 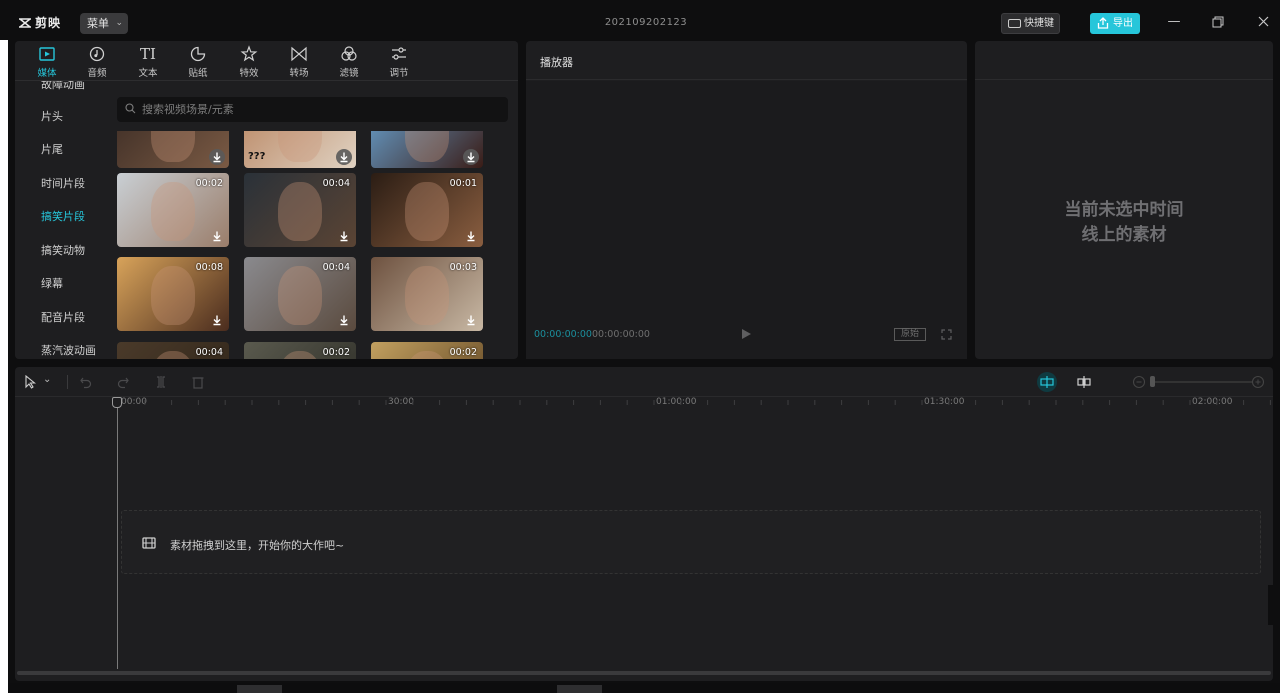 I want to click on sidebar-item-glitch: 故障动画, so click(x=63, y=86).